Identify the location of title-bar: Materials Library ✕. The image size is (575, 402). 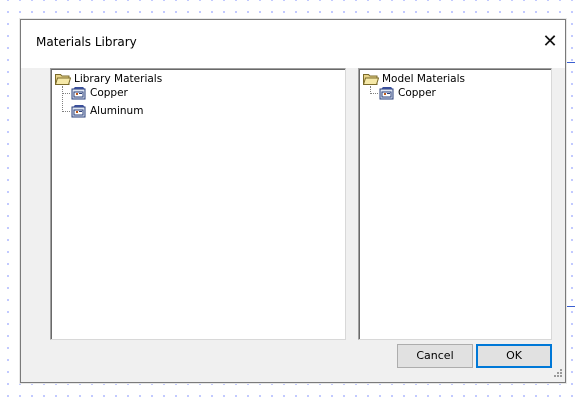
(293, 44).